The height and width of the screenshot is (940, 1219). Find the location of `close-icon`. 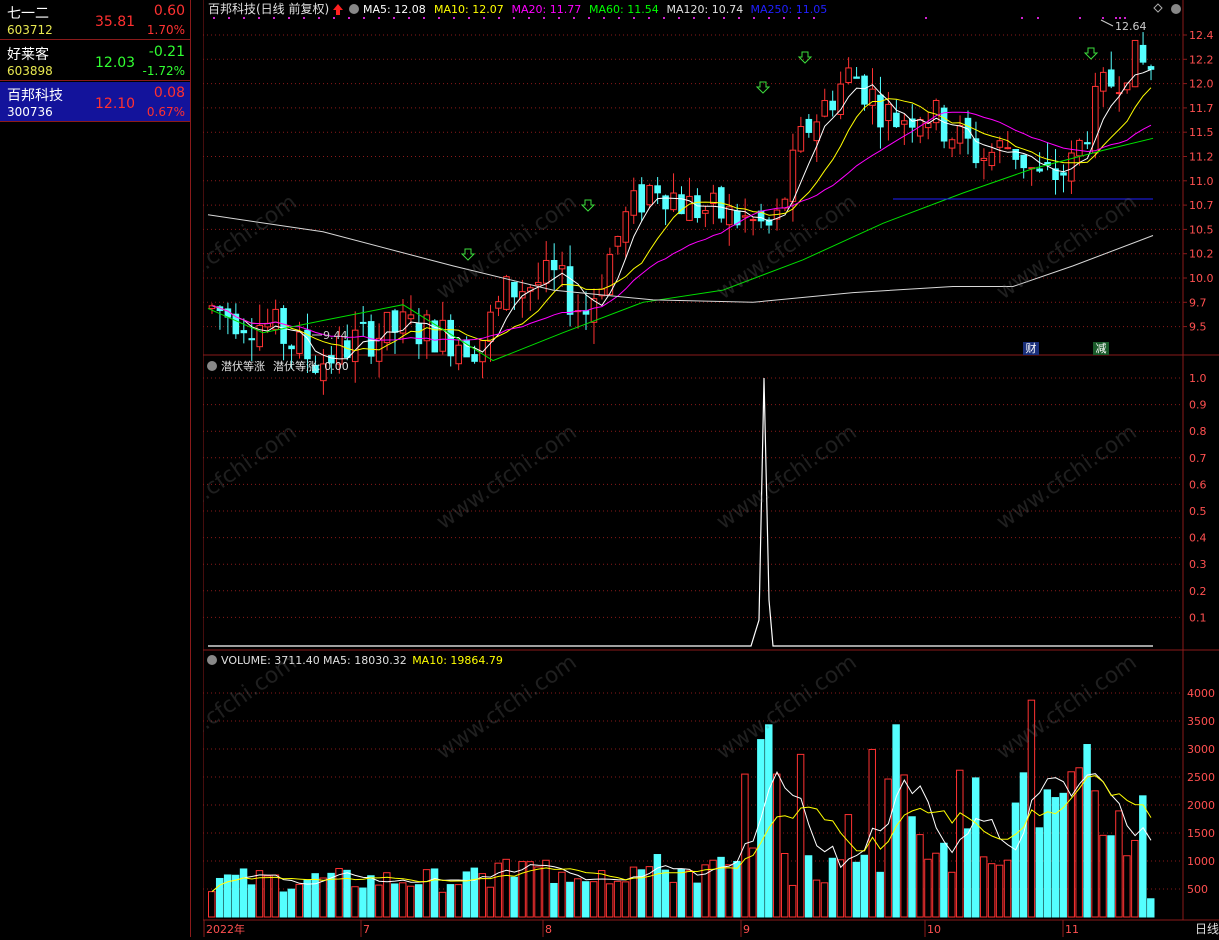

close-icon is located at coordinates (1176, 9).